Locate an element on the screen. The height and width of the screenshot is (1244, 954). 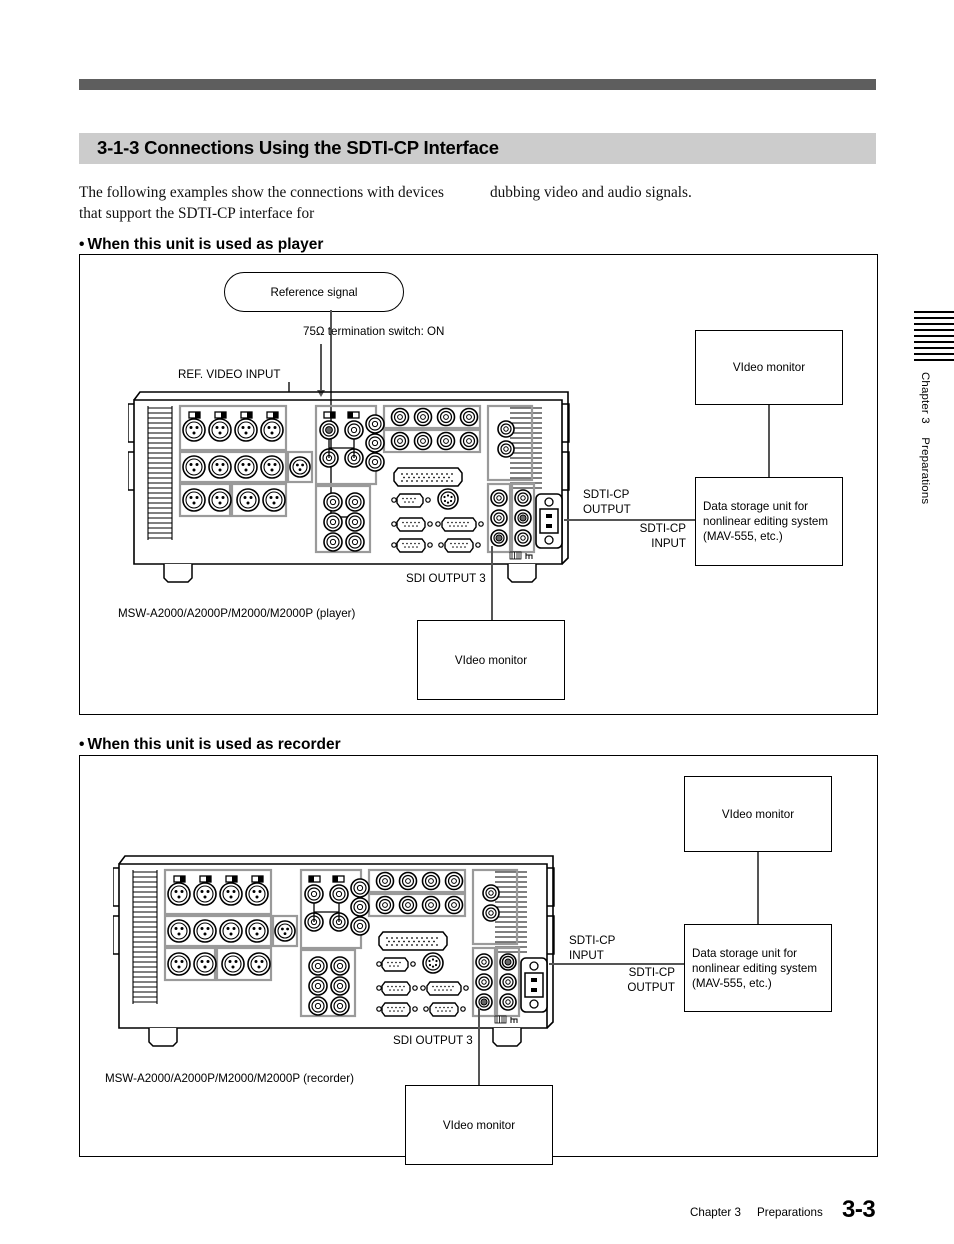
sdti-cp-input-label-player: SDTI-CP INPUT is located at coordinates (662, 536).